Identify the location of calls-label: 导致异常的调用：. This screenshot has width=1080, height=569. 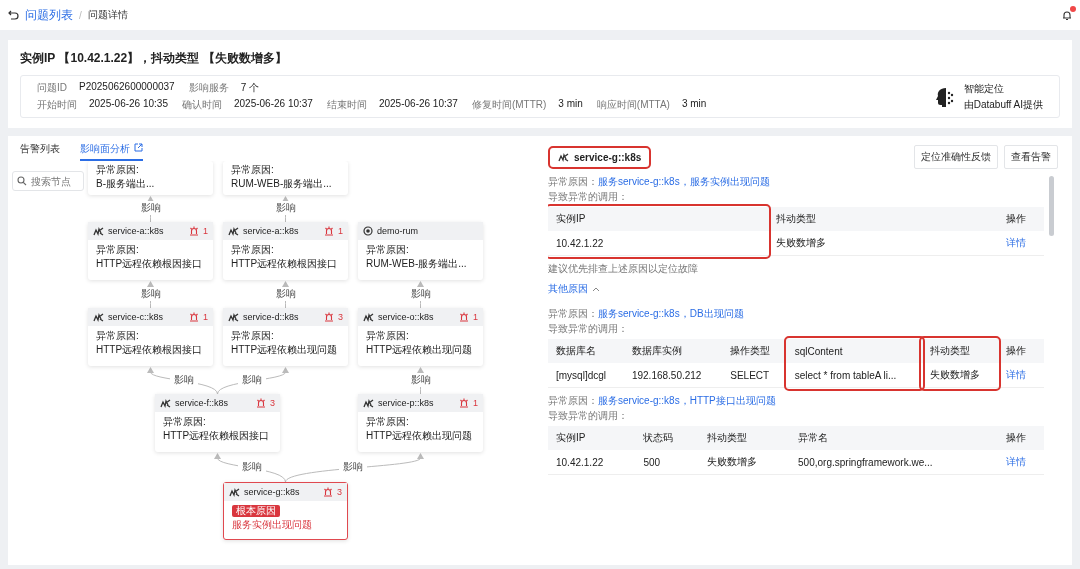
(588, 416).